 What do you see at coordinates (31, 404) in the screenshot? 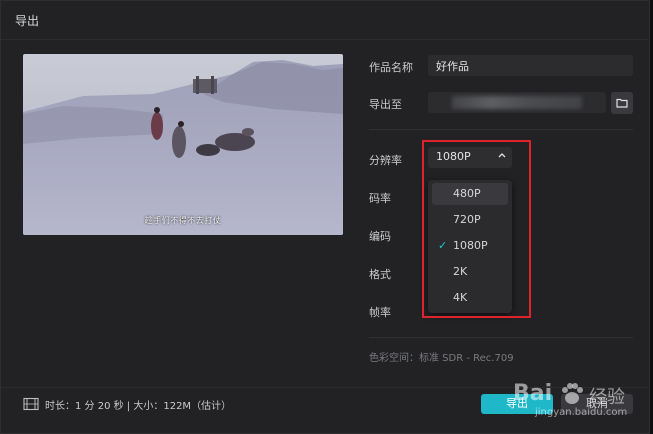
I see `film-icon` at bounding box center [31, 404].